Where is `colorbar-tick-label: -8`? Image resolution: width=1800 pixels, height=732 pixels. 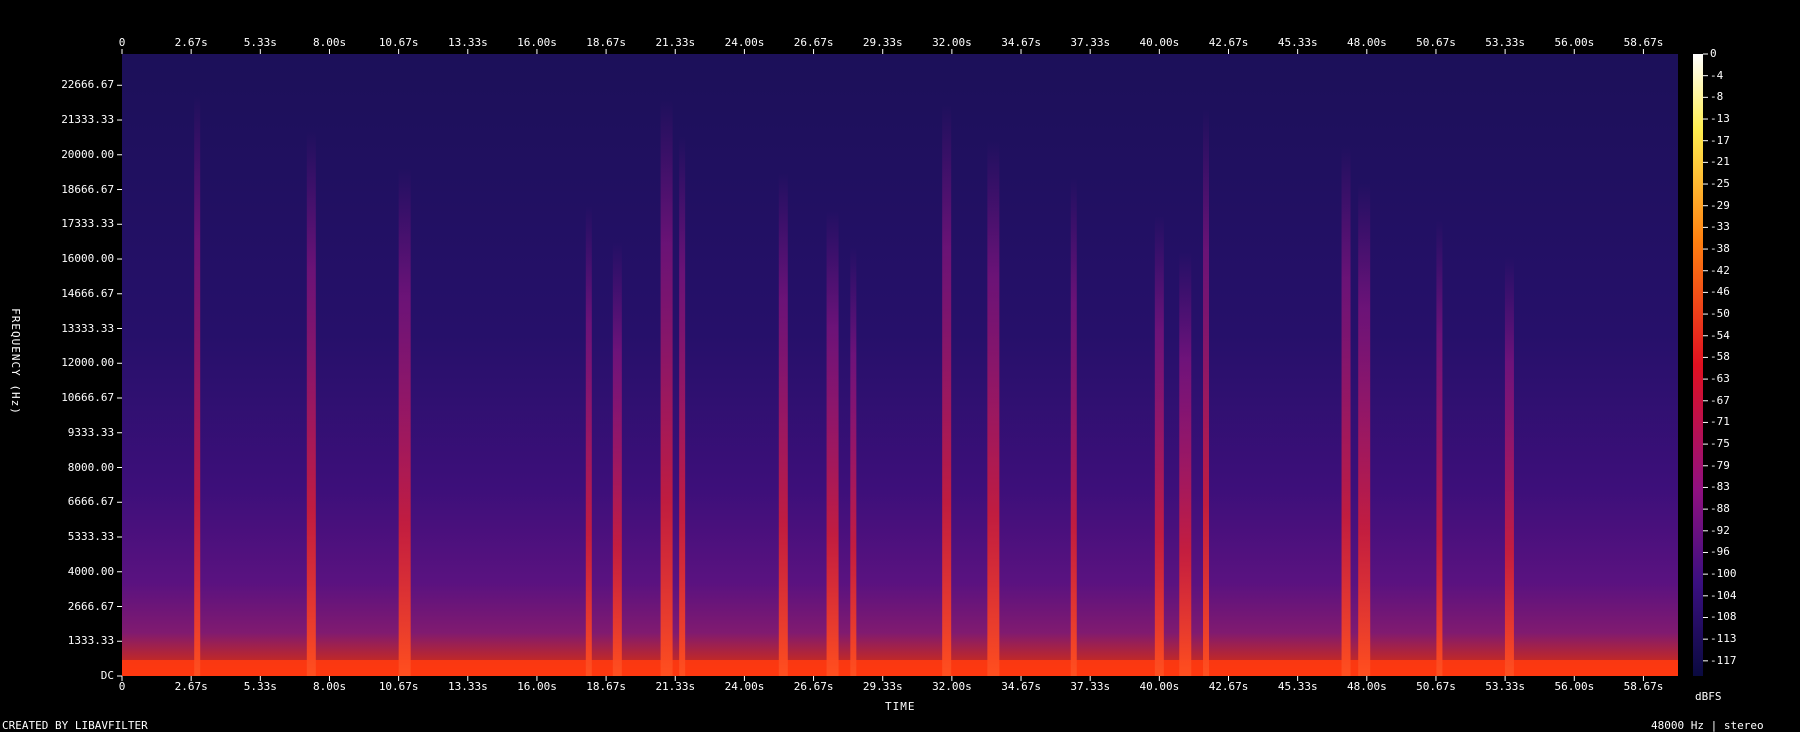 colorbar-tick-label: -8 is located at coordinates (1717, 97).